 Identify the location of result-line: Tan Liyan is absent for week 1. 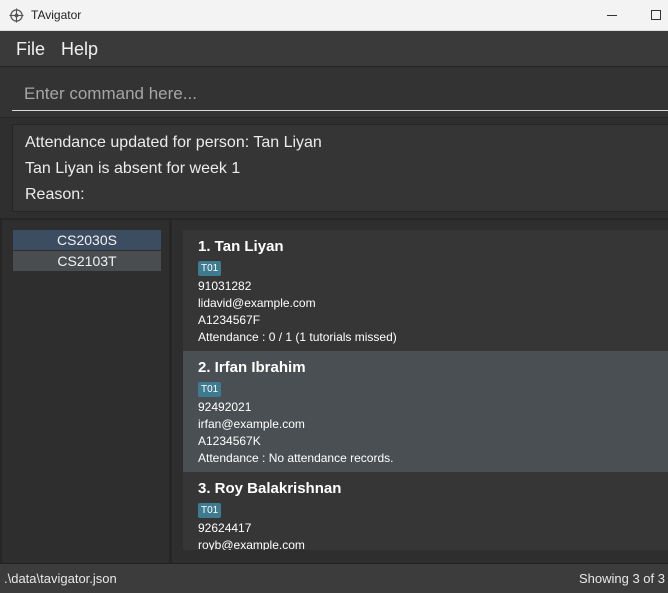
(133, 168).